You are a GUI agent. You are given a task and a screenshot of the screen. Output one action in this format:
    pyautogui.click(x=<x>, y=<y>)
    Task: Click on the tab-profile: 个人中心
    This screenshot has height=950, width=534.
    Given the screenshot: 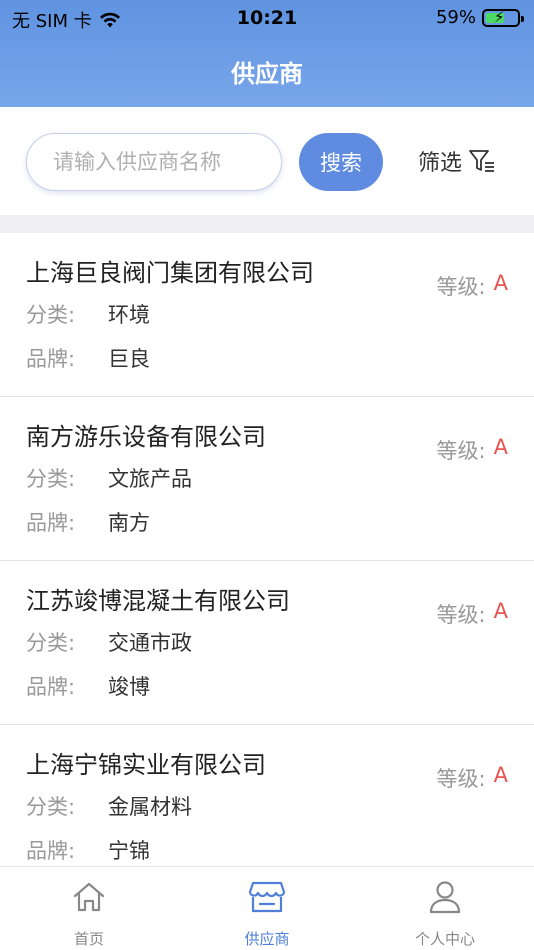 What is the action you would take?
    pyautogui.click(x=445, y=908)
    